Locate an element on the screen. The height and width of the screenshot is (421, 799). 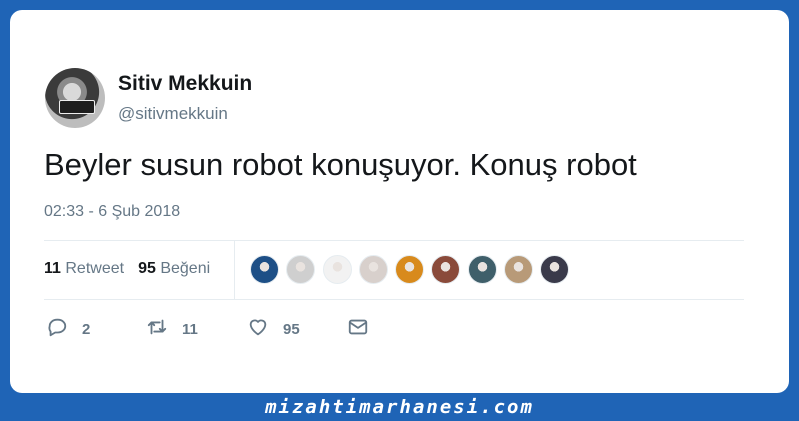
like-button: 95 is located at coordinates (273, 329).